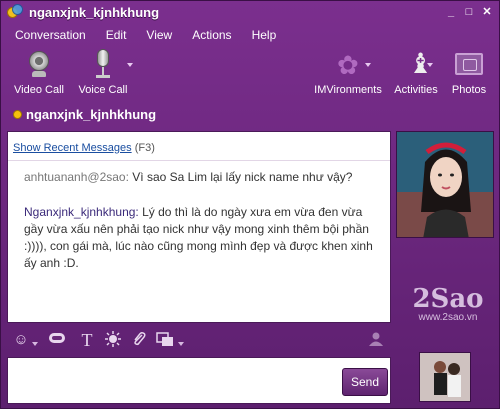  I want to click on voice-call-button: Voice Call, so click(103, 72).